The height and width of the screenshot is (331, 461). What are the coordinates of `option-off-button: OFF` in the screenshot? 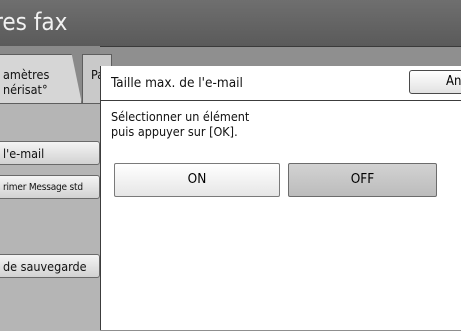 It's located at (362, 180).